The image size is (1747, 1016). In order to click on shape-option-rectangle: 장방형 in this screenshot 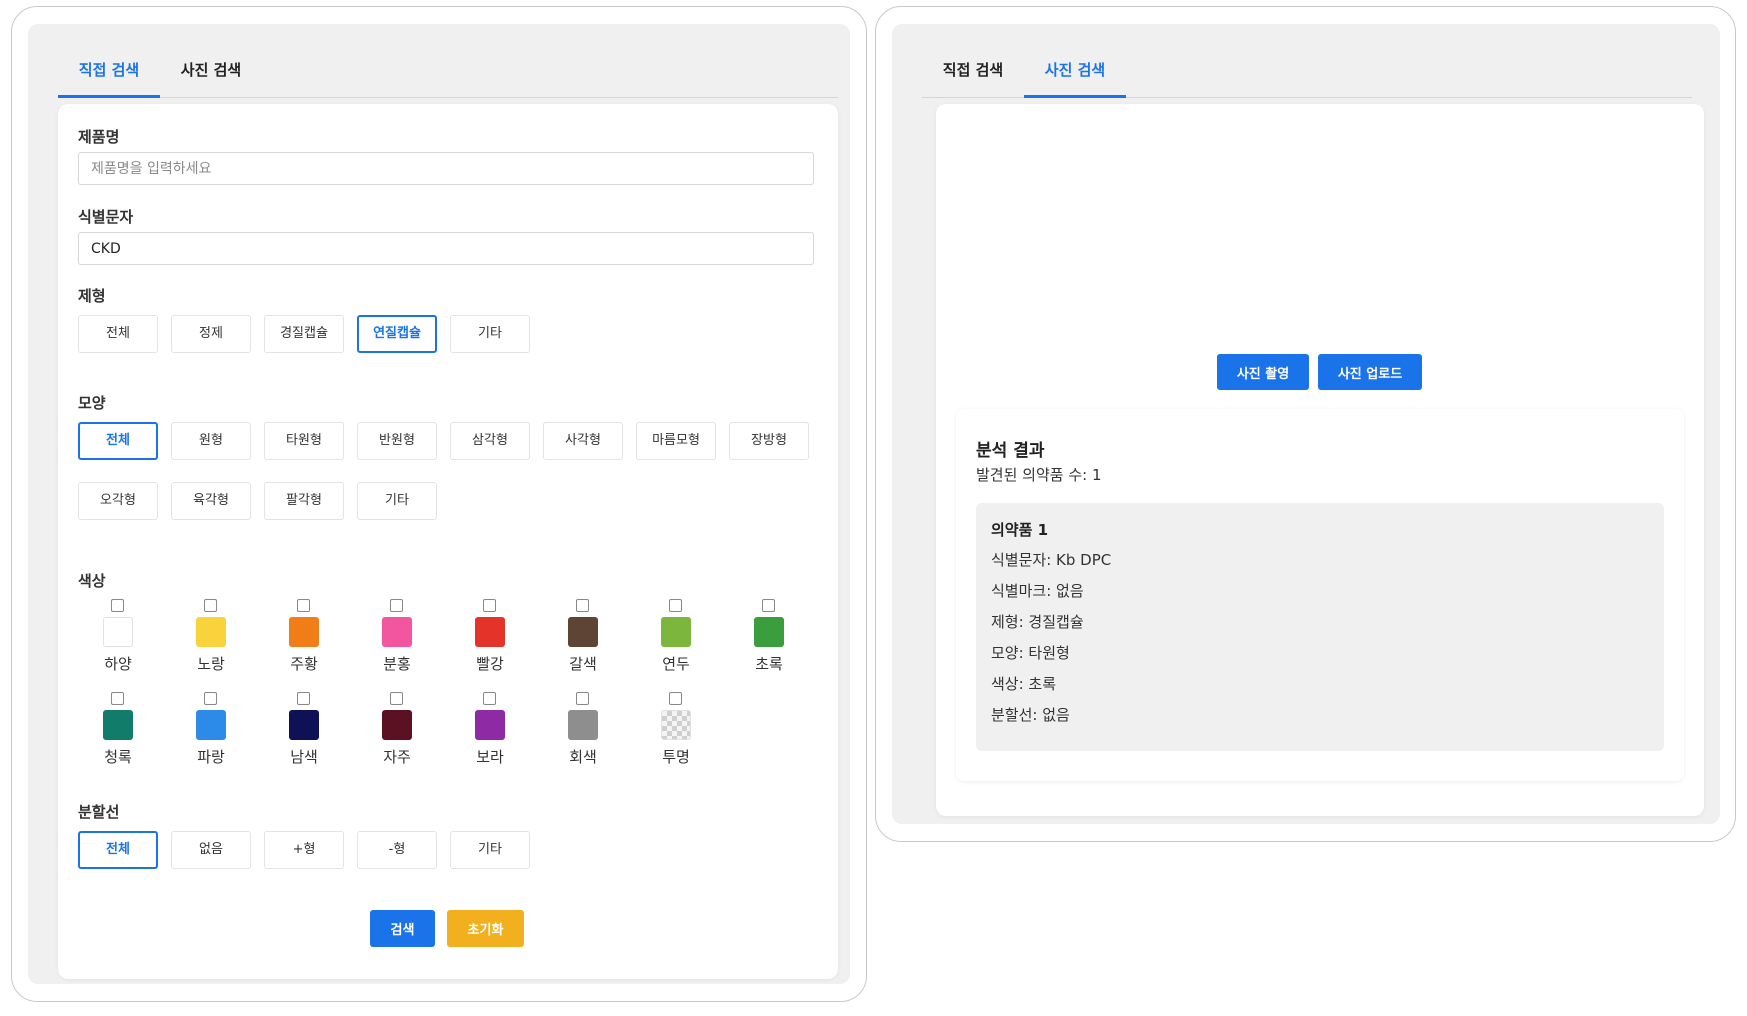, I will do `click(769, 441)`.